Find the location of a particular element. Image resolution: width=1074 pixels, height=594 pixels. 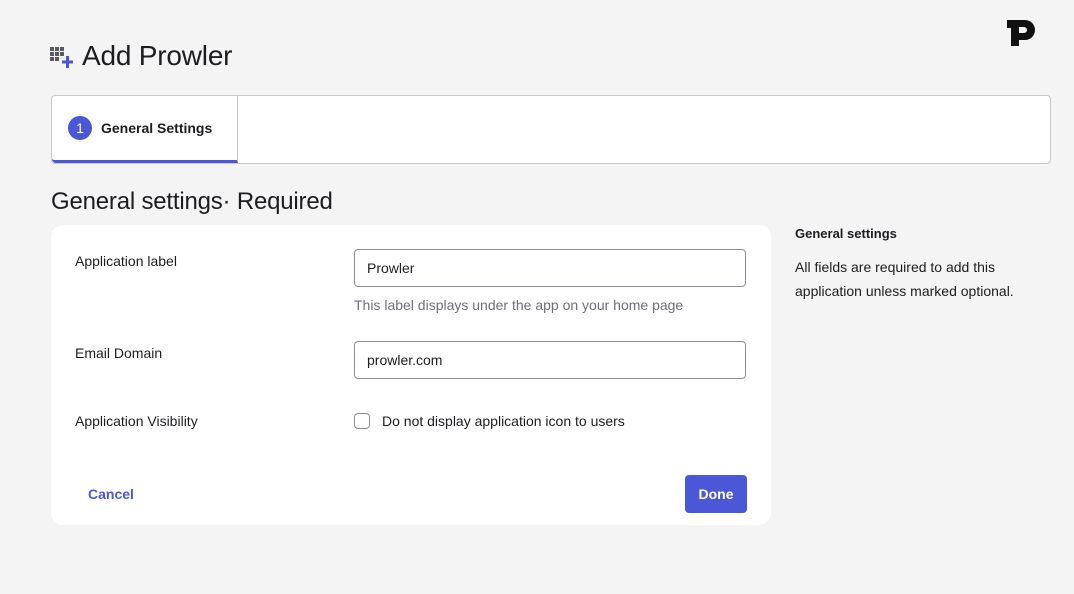

app-grid-add-icon is located at coordinates (62, 56).